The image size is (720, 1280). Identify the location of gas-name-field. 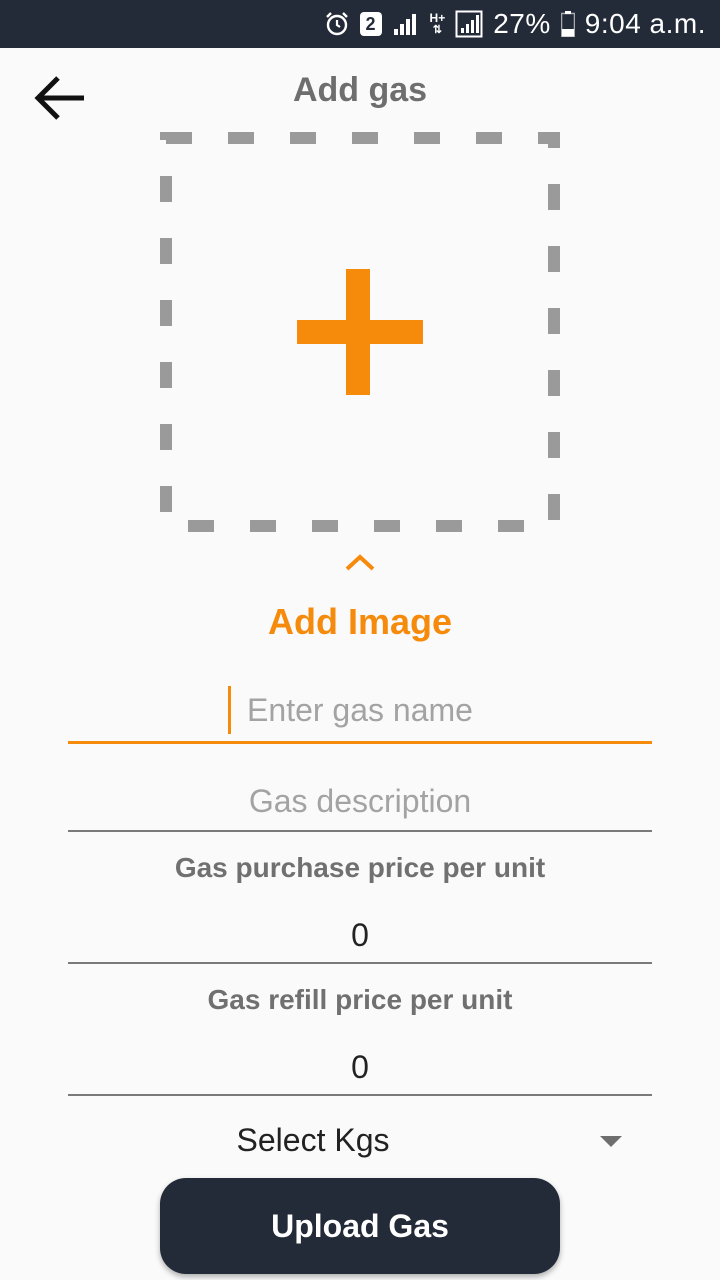
(360, 712).